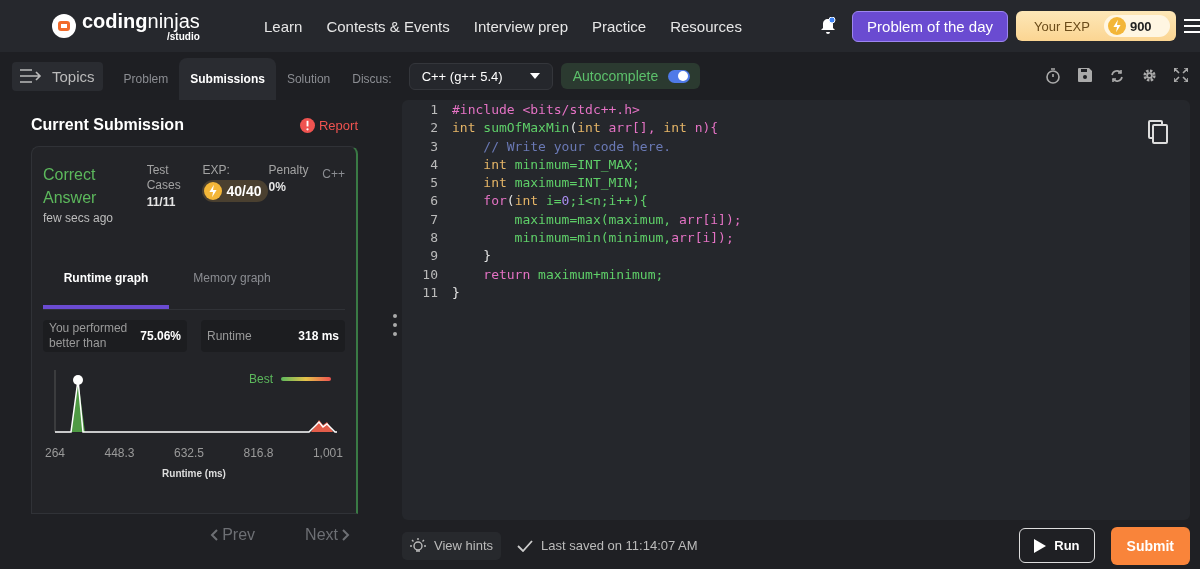 Image resolution: width=1200 pixels, height=569 pixels. Describe the element at coordinates (146, 79) in the screenshot. I see `tab: Problem` at that location.